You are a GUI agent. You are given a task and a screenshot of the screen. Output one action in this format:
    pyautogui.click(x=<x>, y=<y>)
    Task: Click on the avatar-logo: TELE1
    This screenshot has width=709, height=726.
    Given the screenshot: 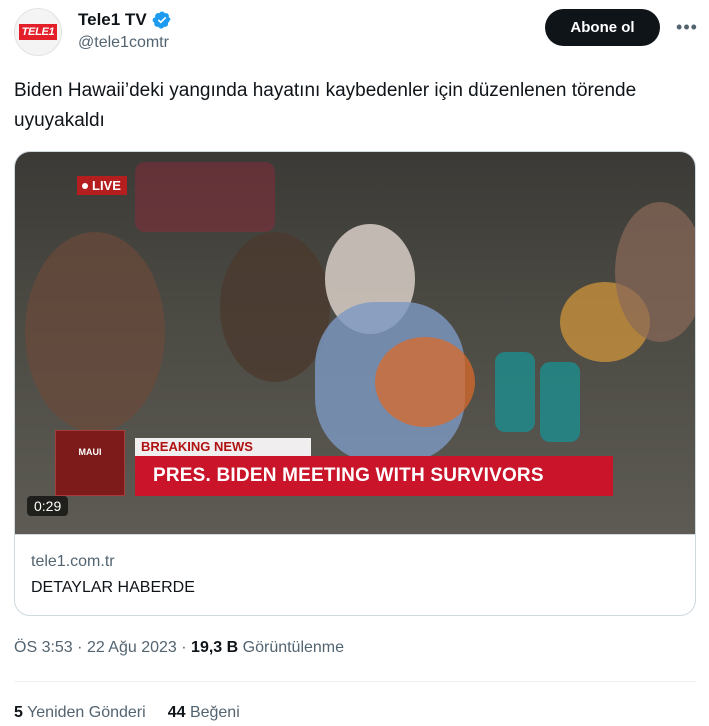 What is the action you would take?
    pyautogui.click(x=38, y=32)
    